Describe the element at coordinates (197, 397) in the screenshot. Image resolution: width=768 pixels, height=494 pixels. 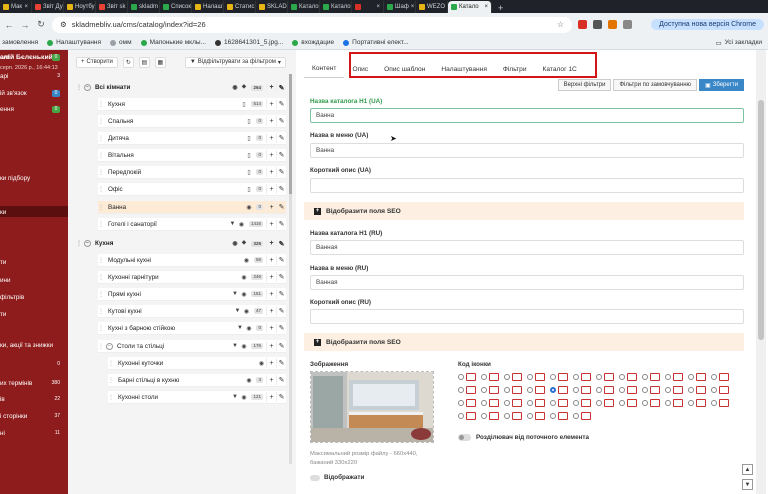
I see `tree-row: ⋮ Кухонні столи ▼ ◉ 121 + ✎` at that location.